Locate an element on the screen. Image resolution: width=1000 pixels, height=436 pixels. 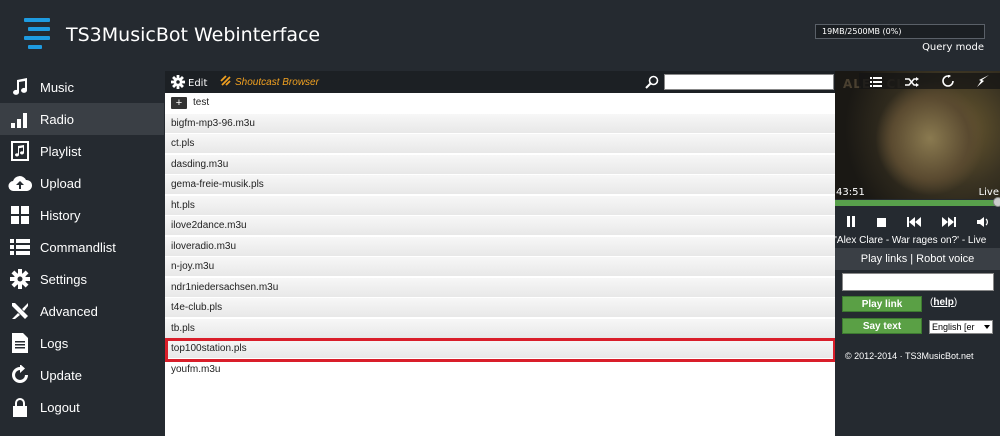
say-text-button: Say text is located at coordinates (882, 326).